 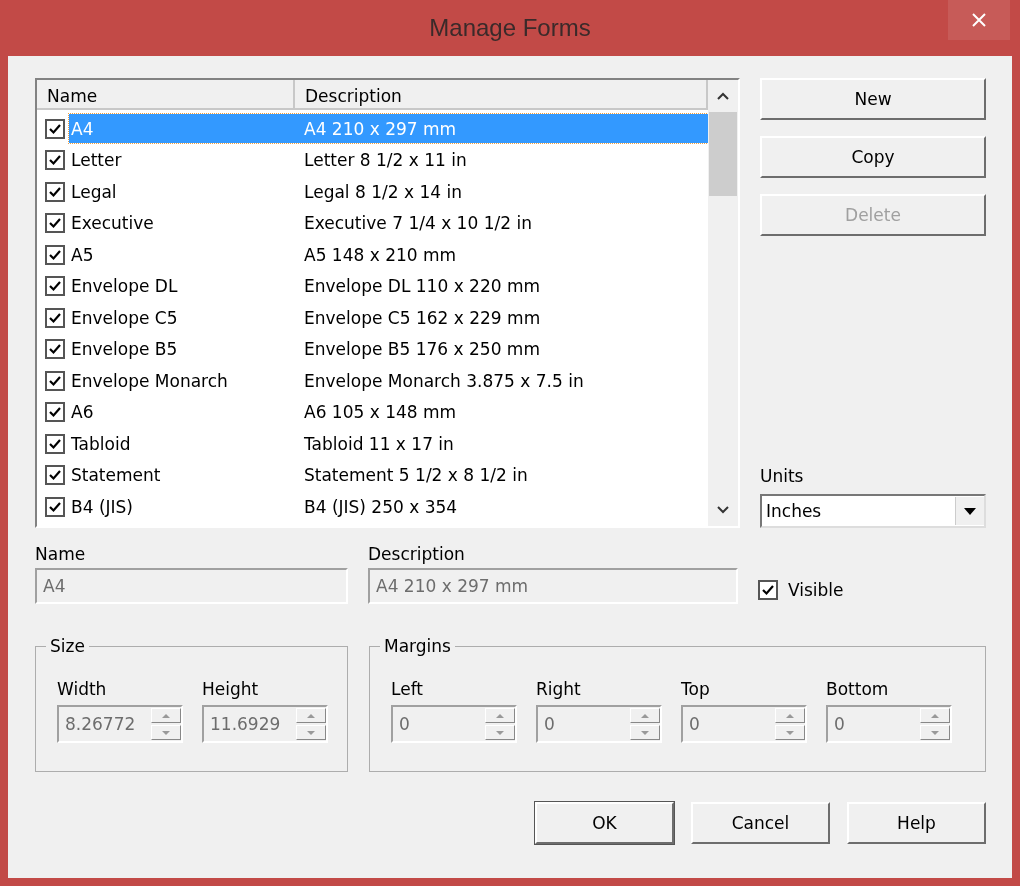 I want to click on form-description: Envelope DL 110 x 220 mm, so click(x=422, y=286).